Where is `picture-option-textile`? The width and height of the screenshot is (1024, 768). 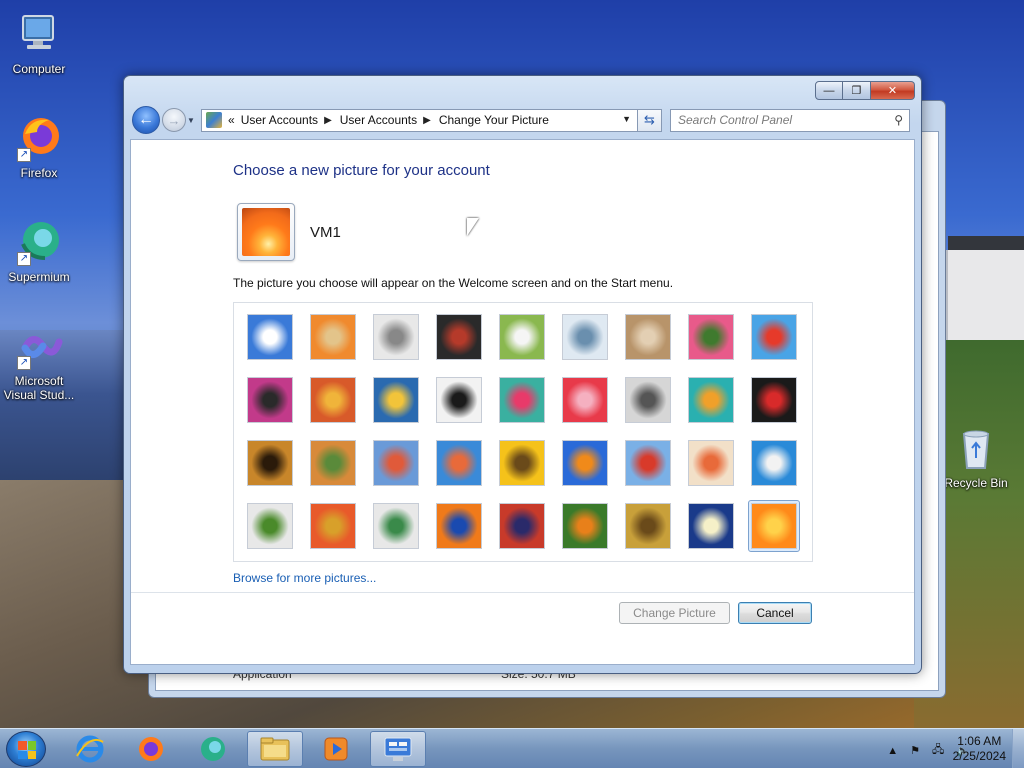 picture-option-textile is located at coordinates (459, 463).